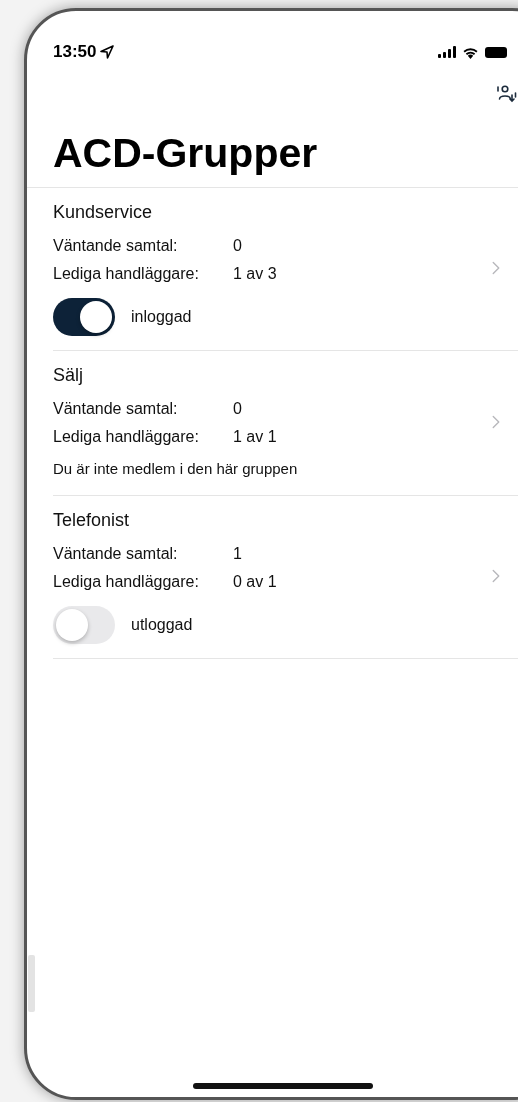 The image size is (518, 1102). I want to click on stat-value: 1 av 3, so click(255, 274).